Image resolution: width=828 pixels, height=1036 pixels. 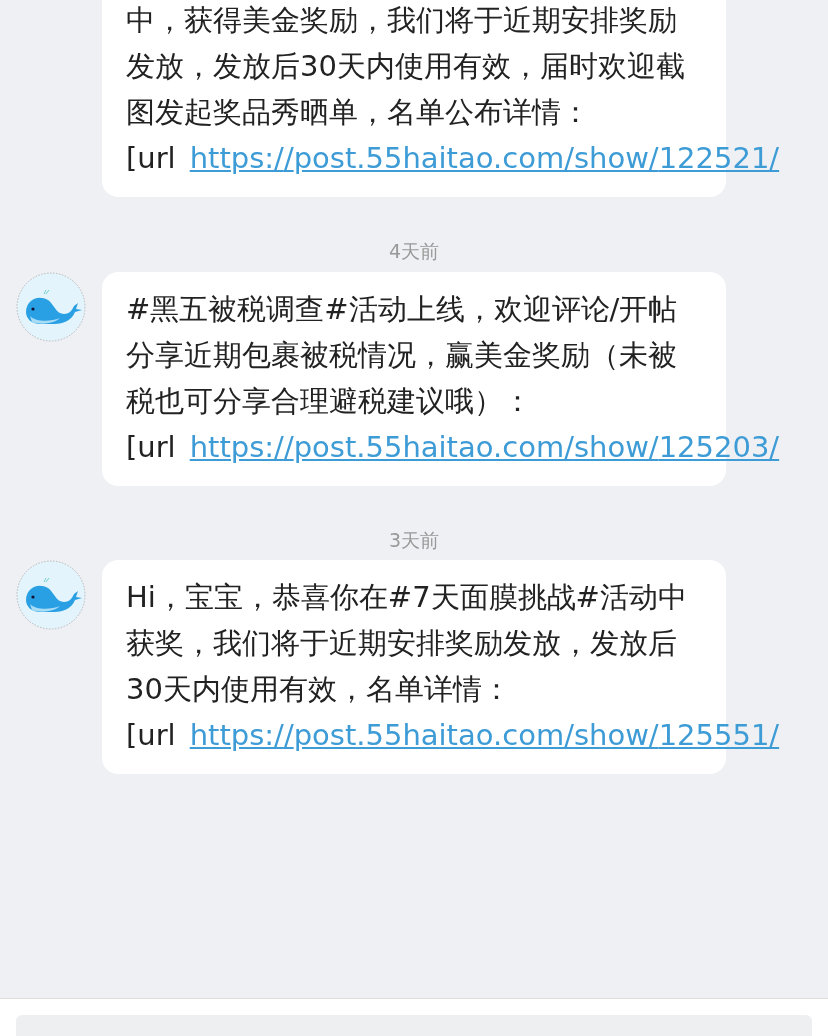 What do you see at coordinates (484, 735) in the screenshot?
I see `link: https://post.55haitao.com/show/125551/` at bounding box center [484, 735].